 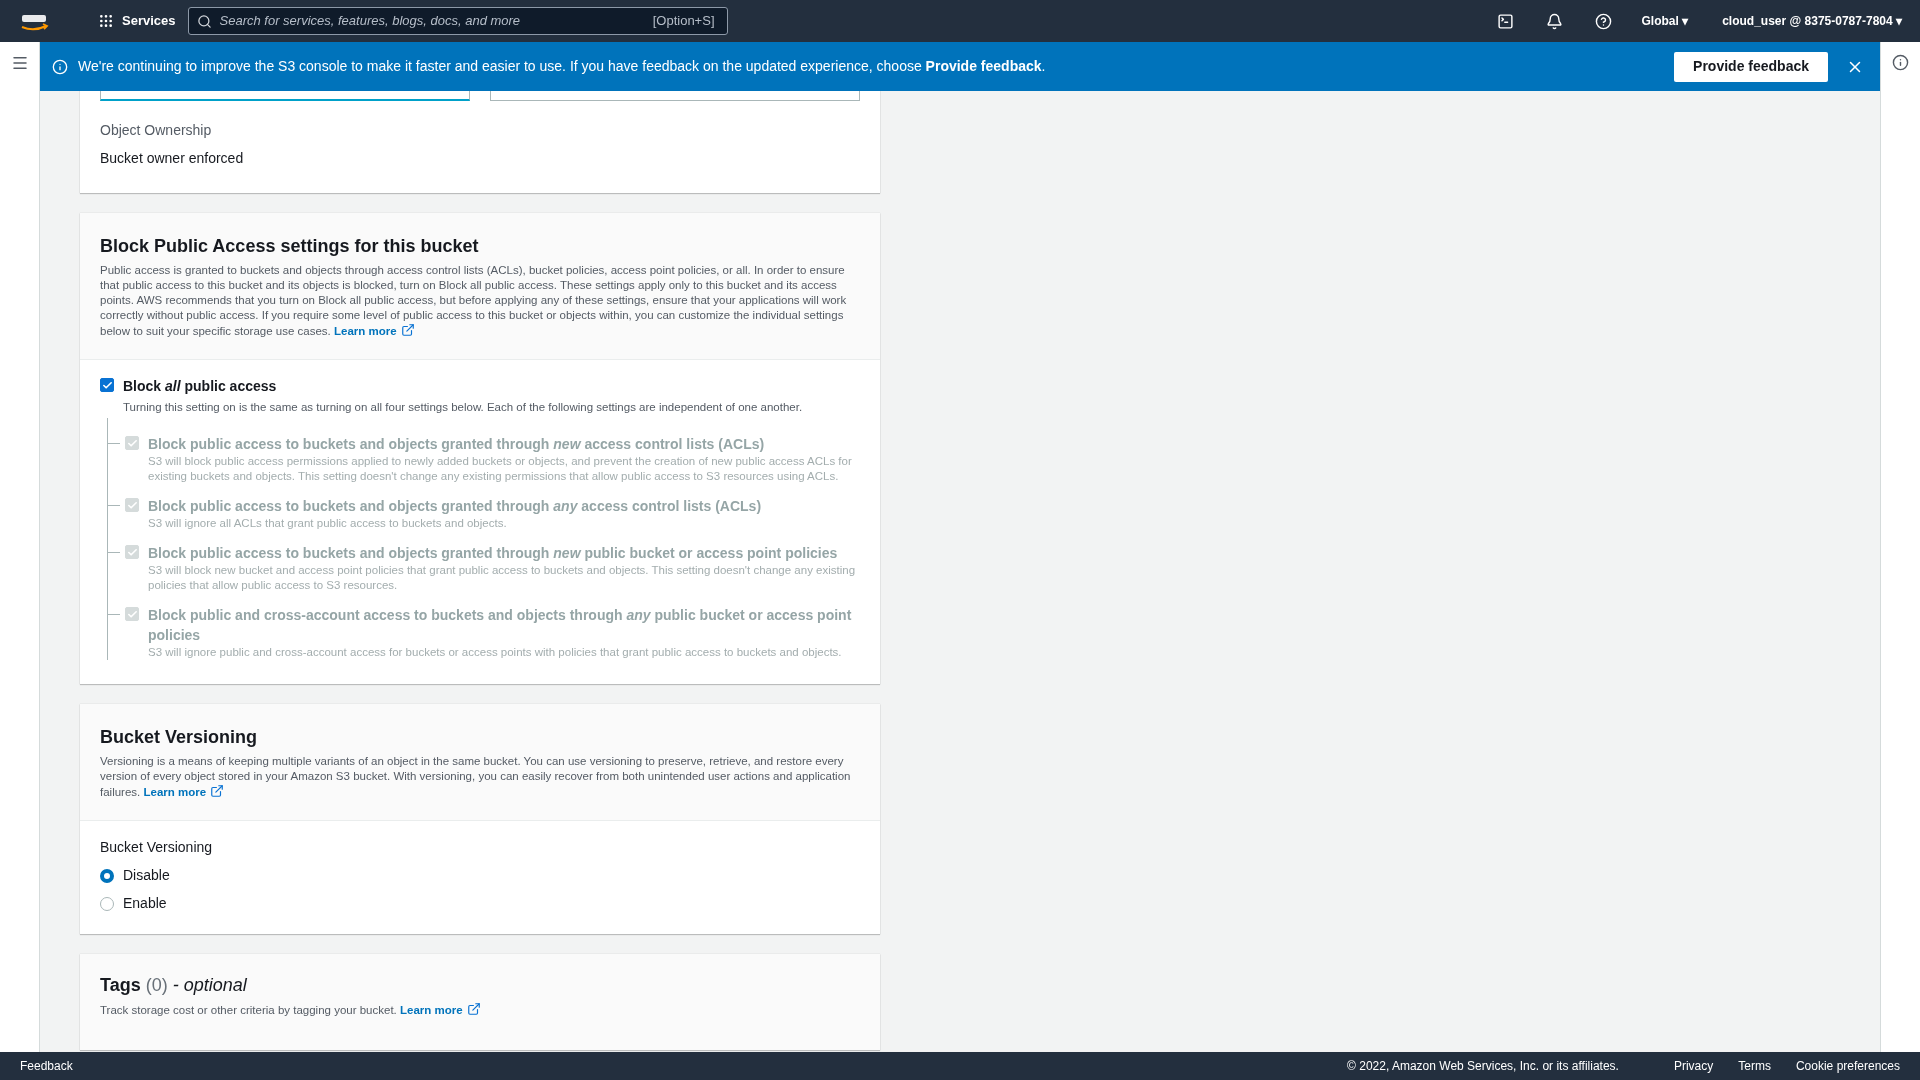 I want to click on section-title: Tags, so click(x=120, y=986).